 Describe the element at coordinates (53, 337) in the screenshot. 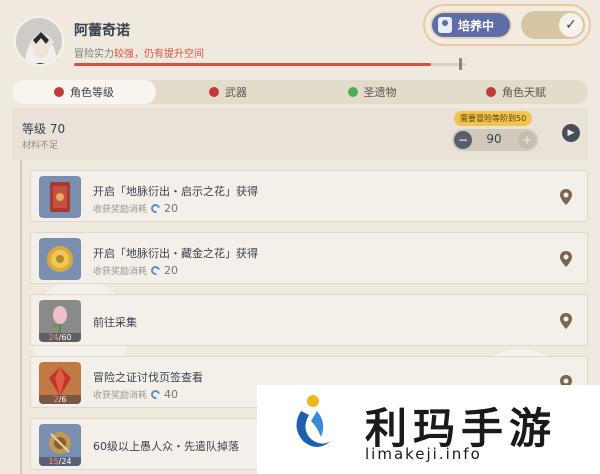

I see `count-have: 24` at that location.